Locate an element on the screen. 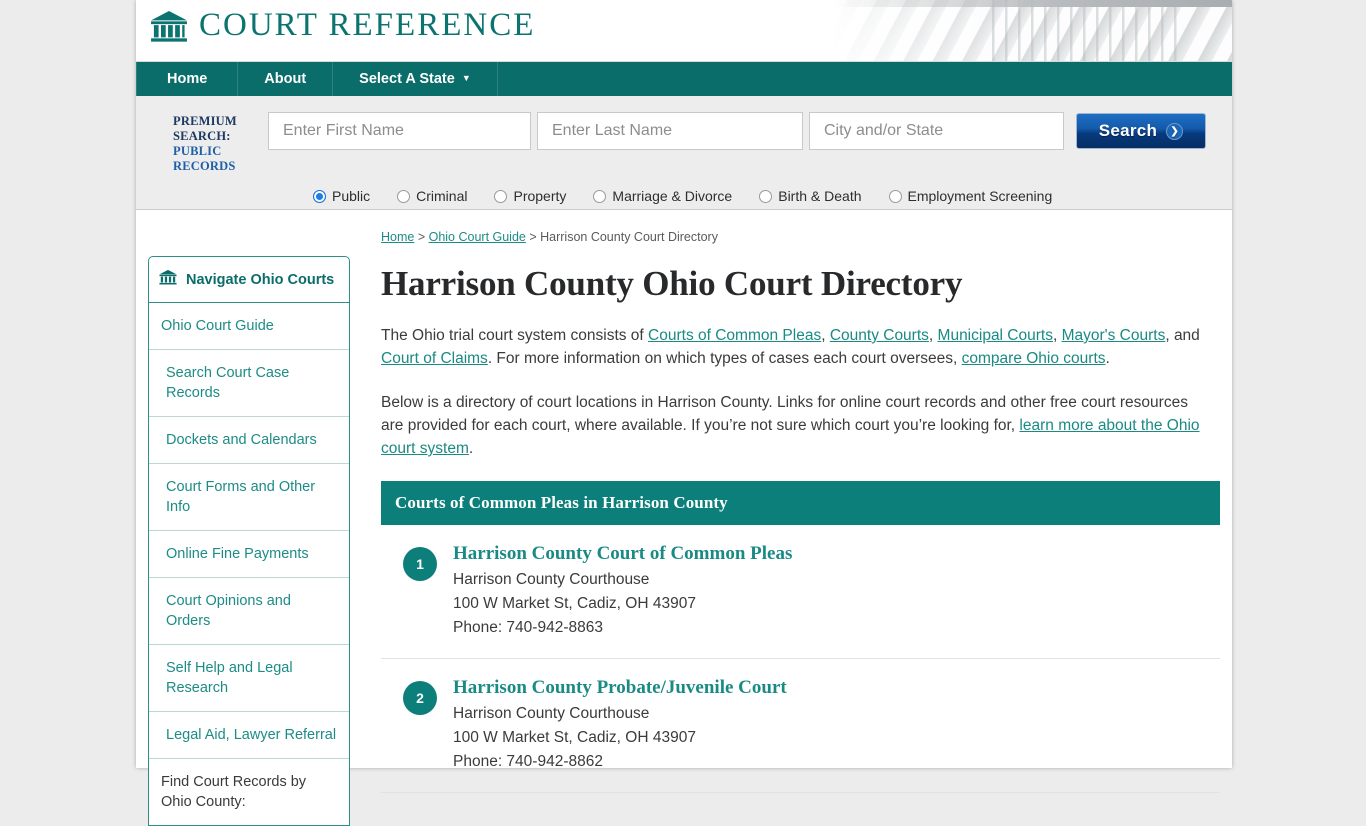 The image size is (1366, 826). nav-label-about: About is located at coordinates (285, 79).